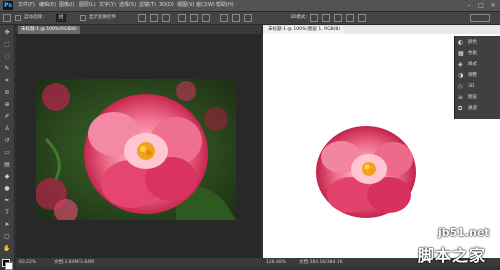 The height and width of the screenshot is (270, 500). Describe the element at coordinates (224, 18) in the screenshot. I see `distribute-top-icon` at that location.